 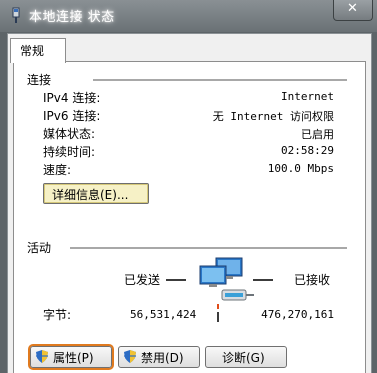 I want to click on window-title: 本地连接 状态, so click(x=72, y=17).